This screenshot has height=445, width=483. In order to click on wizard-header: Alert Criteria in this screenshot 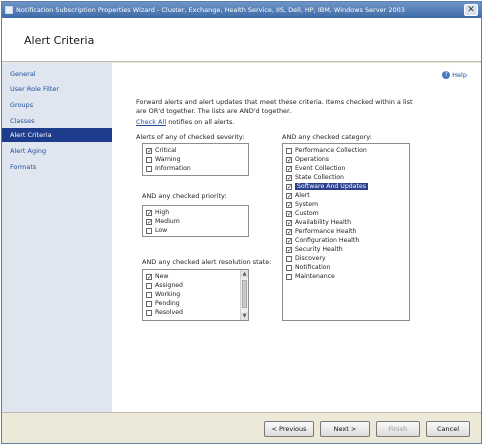, I will do `click(241, 40)`.